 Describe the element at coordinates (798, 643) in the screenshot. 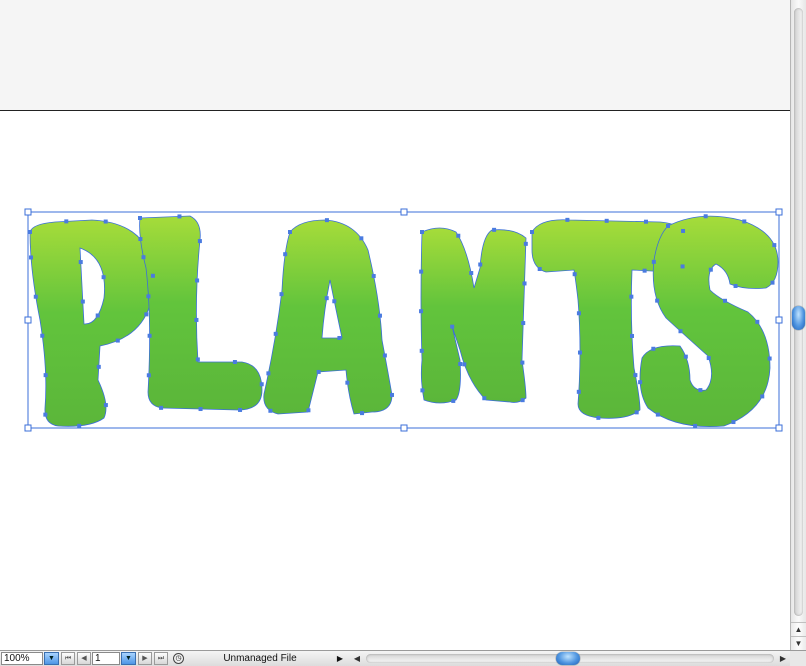

I see `scroll-down-arrow-icon: ▼` at that location.